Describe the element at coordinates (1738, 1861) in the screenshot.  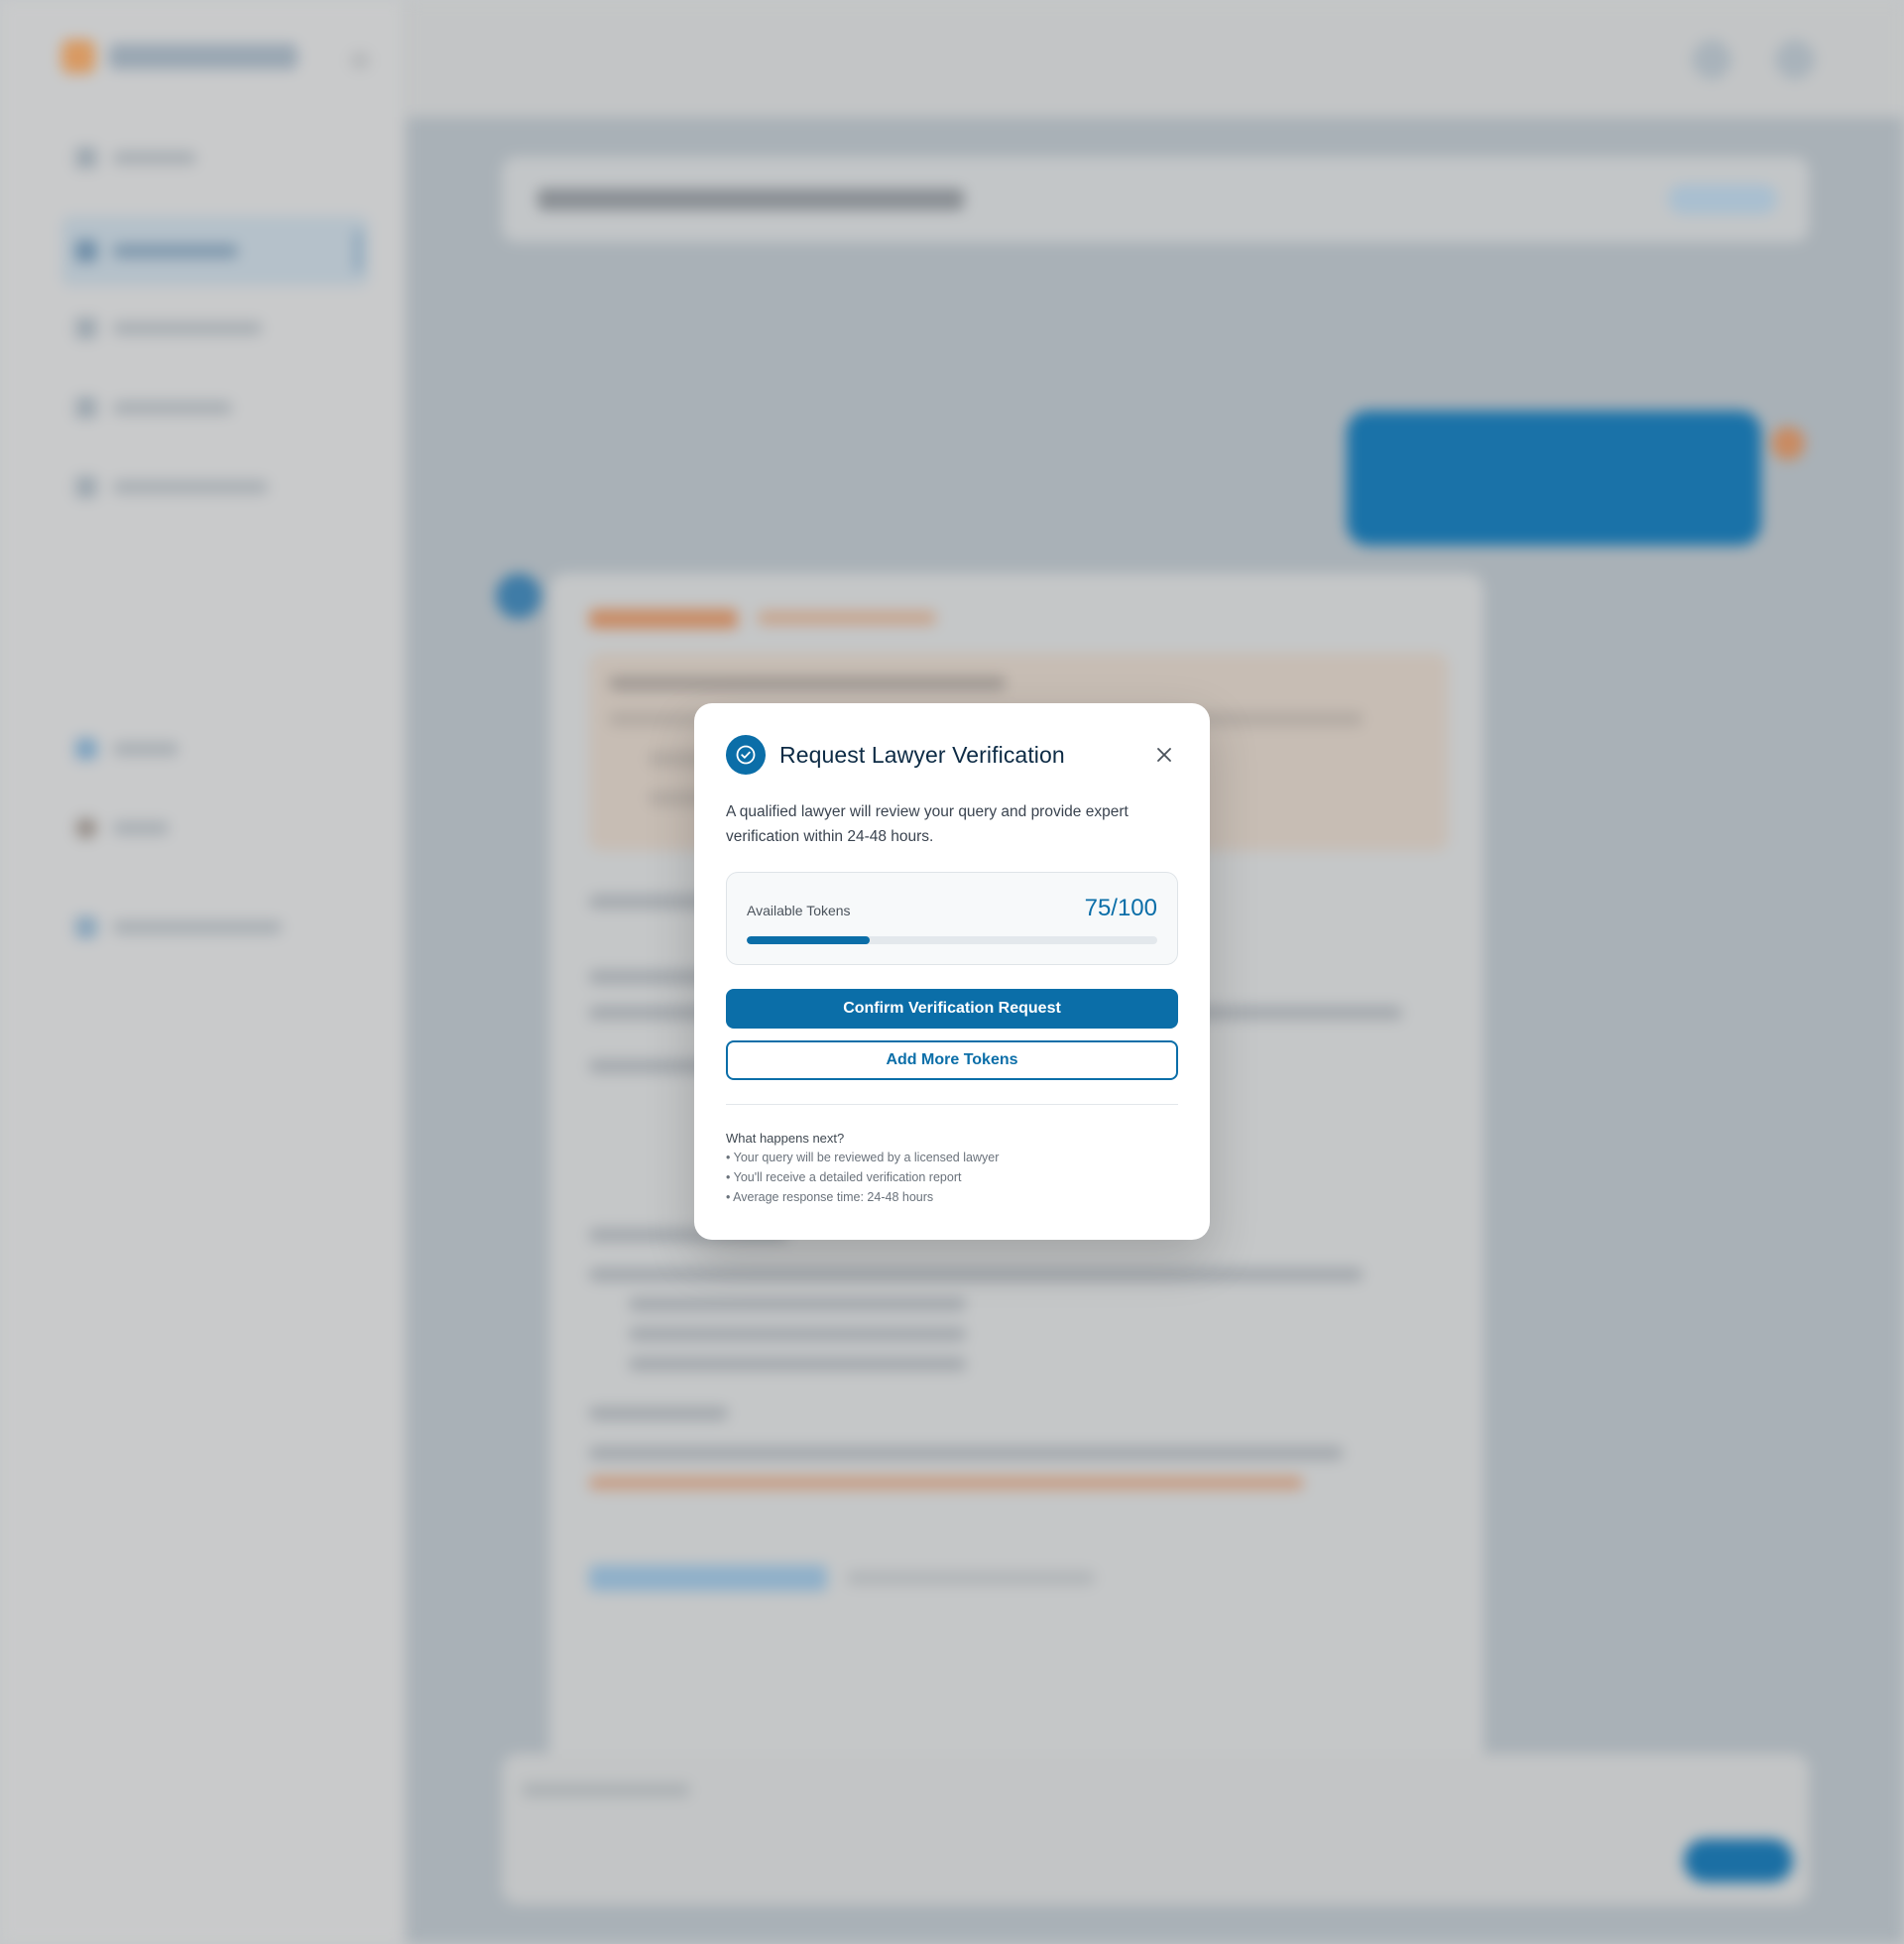
I see `send-button` at that location.